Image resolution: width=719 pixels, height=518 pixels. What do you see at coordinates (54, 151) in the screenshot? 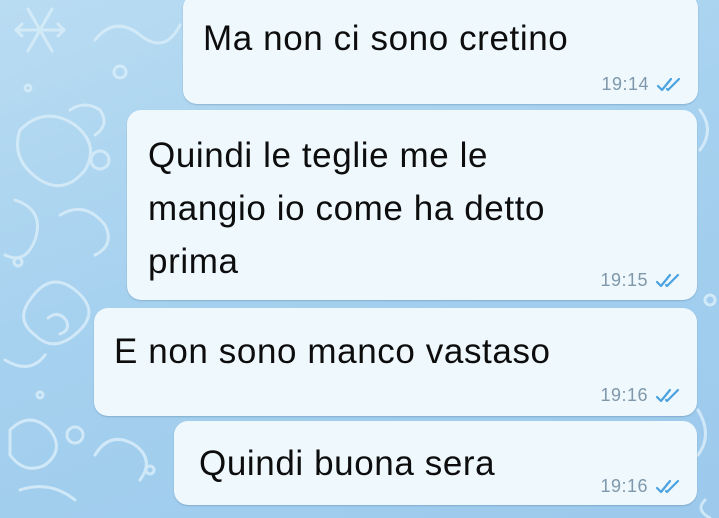
I see `doodle-blob` at bounding box center [54, 151].